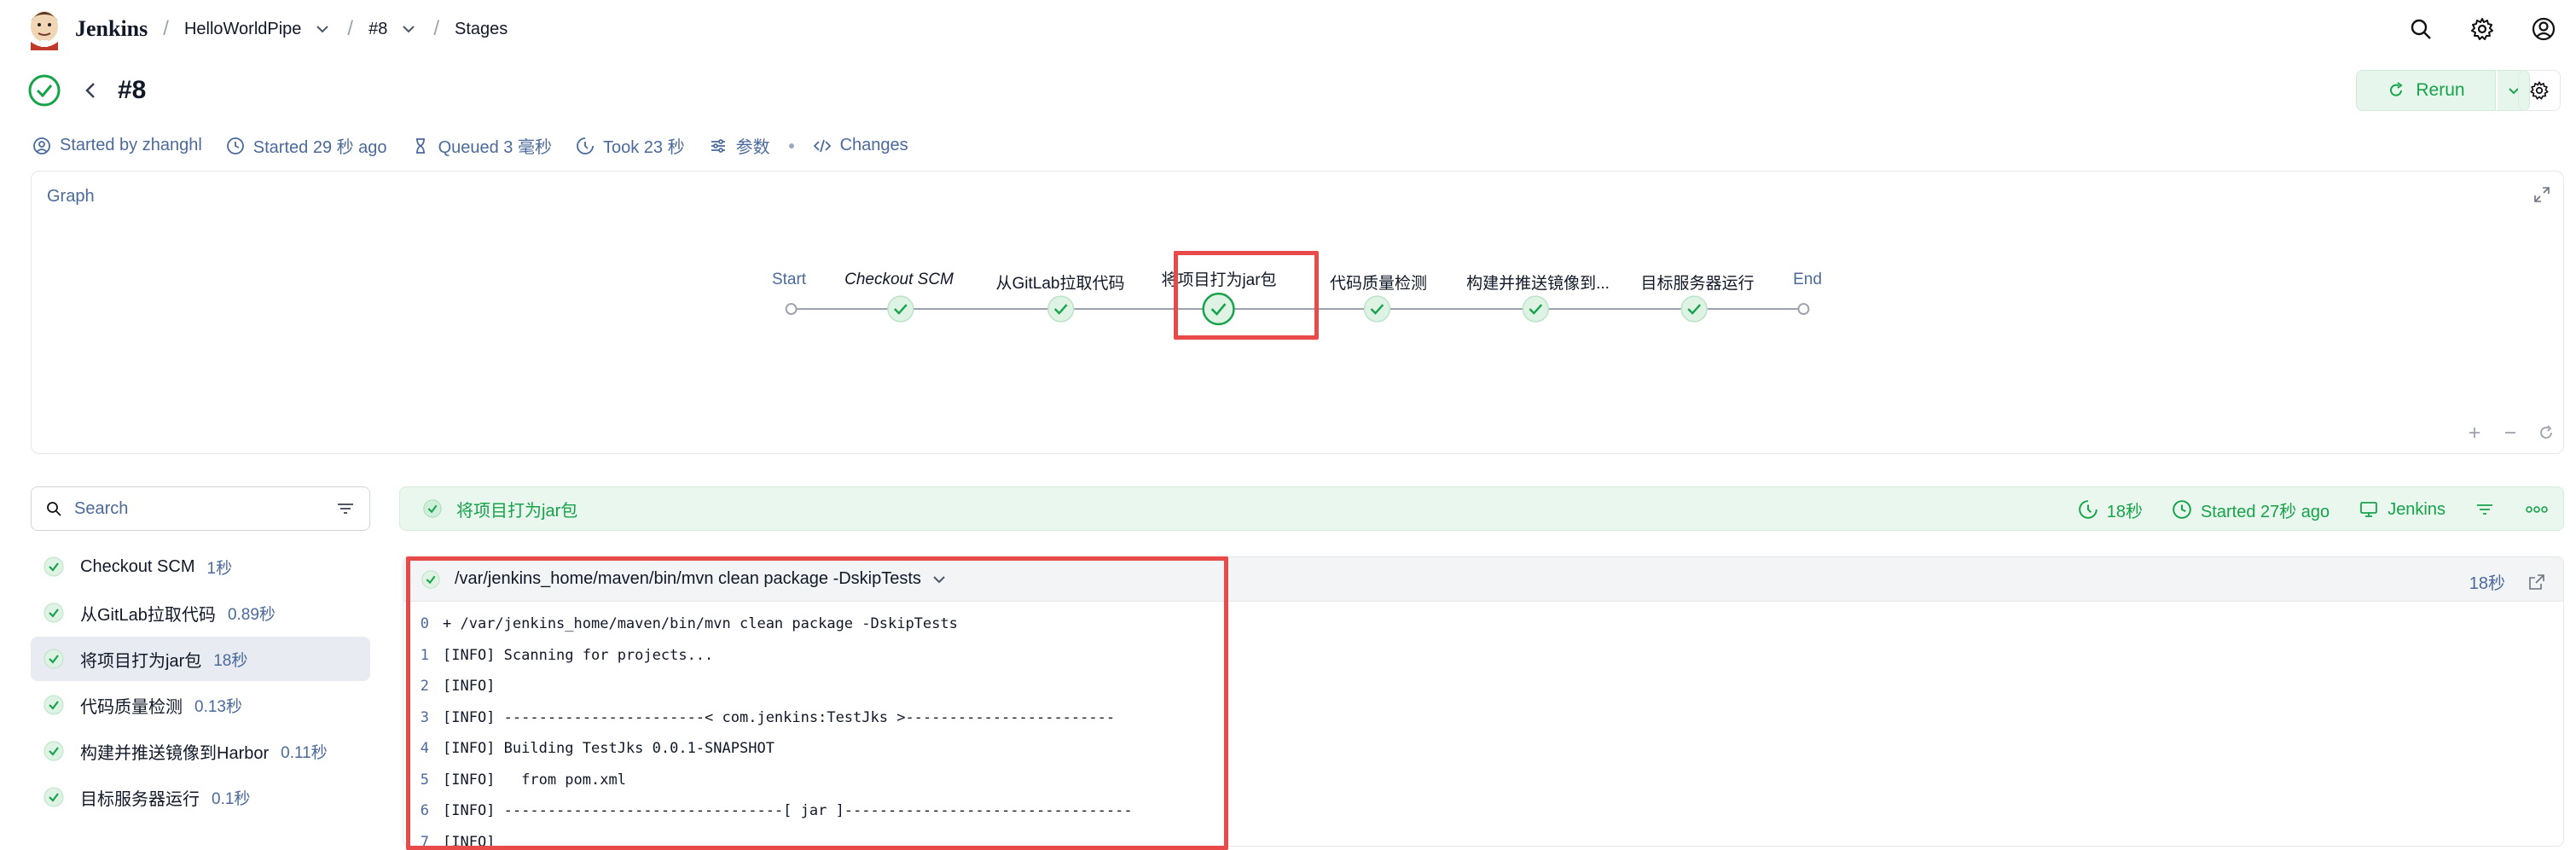  I want to click on stage-list-item: 目标服务器运行 0.1秒, so click(200, 797).